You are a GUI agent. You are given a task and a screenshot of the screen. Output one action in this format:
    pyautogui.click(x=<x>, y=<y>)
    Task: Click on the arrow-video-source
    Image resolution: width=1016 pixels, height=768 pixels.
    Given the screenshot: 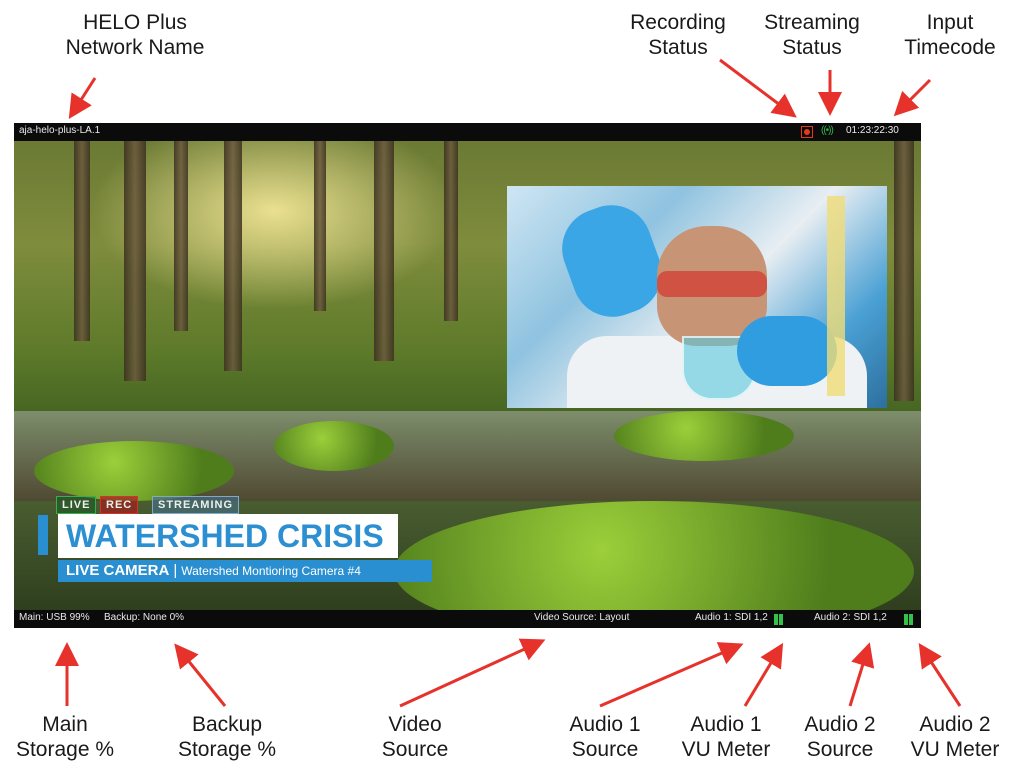 What is the action you would take?
    pyautogui.click(x=472, y=673)
    